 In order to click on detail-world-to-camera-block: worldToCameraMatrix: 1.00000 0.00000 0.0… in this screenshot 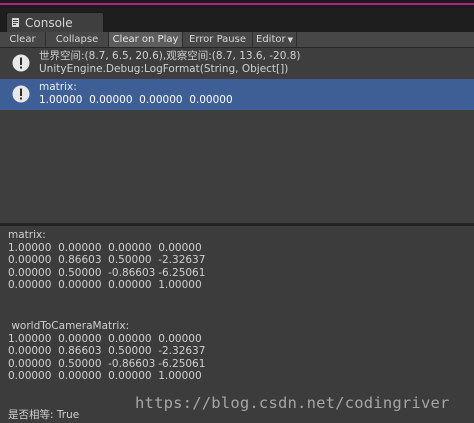, I will do `click(107, 351)`.